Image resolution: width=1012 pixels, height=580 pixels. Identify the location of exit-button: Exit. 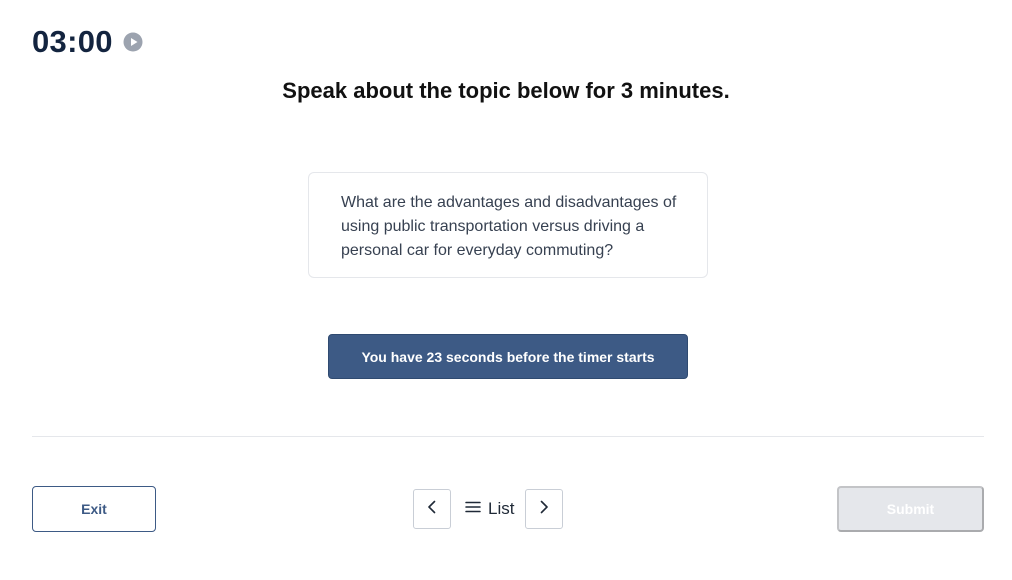
(94, 509).